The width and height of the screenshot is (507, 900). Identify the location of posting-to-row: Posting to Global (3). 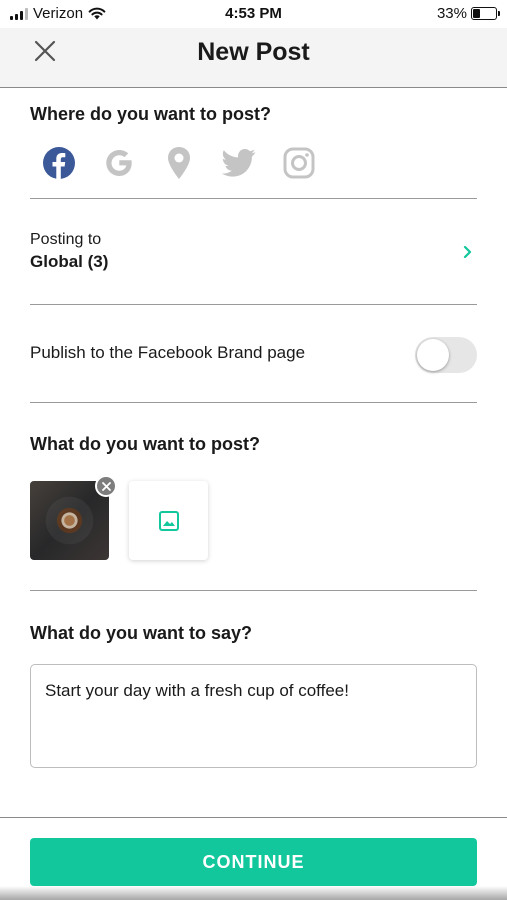
(253, 254).